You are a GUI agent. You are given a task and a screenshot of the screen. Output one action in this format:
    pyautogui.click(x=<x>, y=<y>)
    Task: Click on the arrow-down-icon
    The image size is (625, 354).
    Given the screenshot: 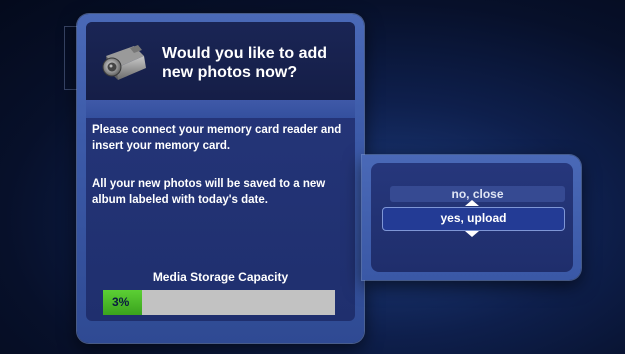 What is the action you would take?
    pyautogui.click(x=472, y=234)
    